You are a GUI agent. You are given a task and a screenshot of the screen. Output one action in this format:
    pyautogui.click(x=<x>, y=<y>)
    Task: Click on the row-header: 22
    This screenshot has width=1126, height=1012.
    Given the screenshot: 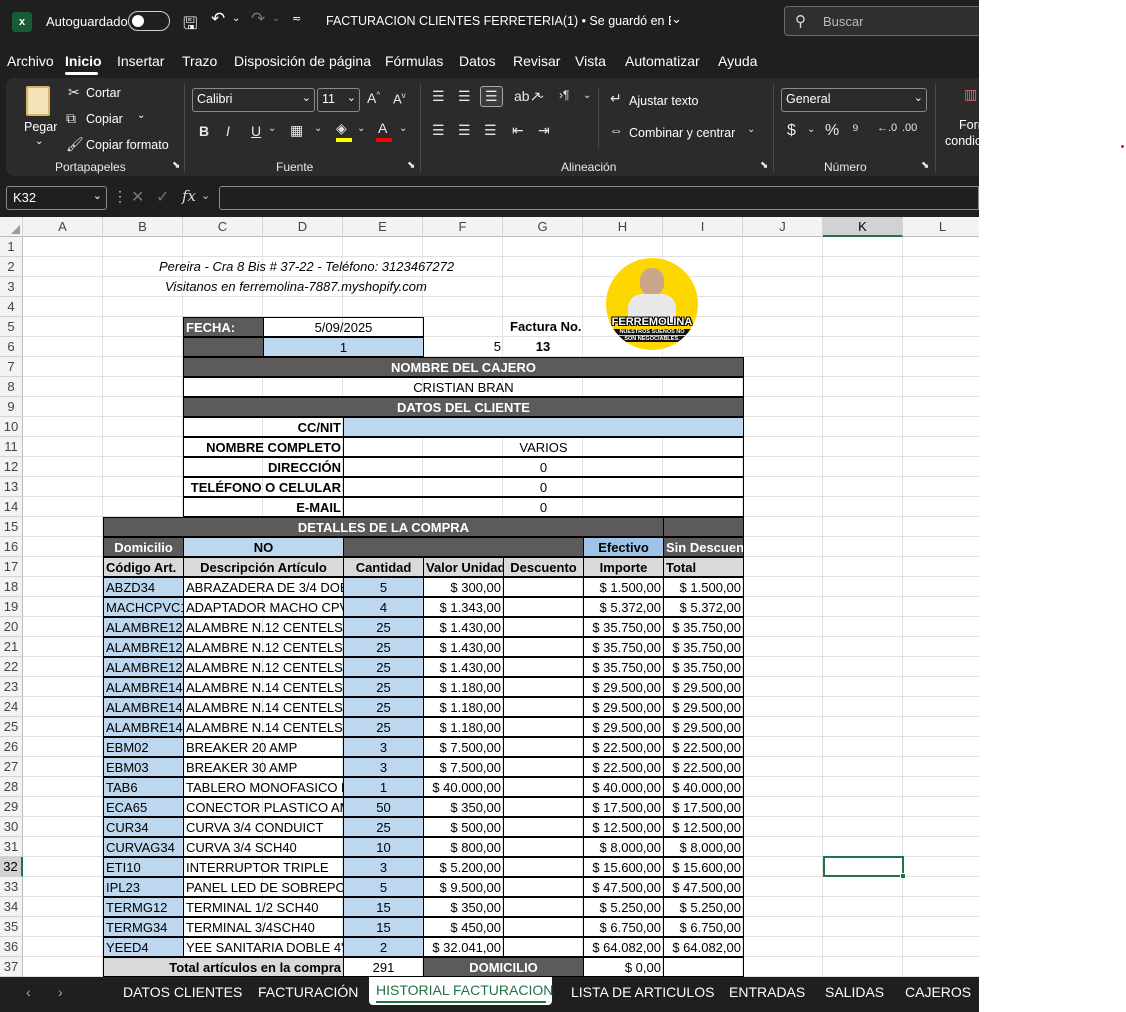 What is the action you would take?
    pyautogui.click(x=11, y=667)
    